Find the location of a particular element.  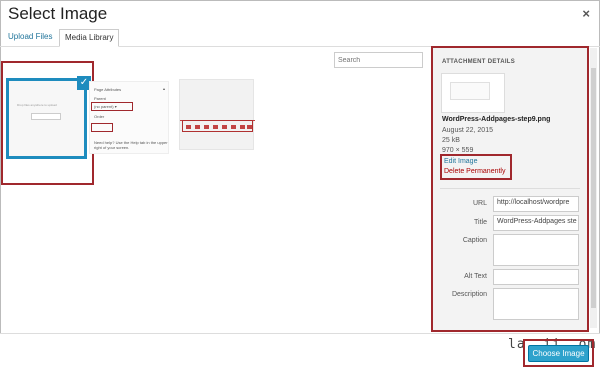

attachment-preview is located at coordinates (473, 93).